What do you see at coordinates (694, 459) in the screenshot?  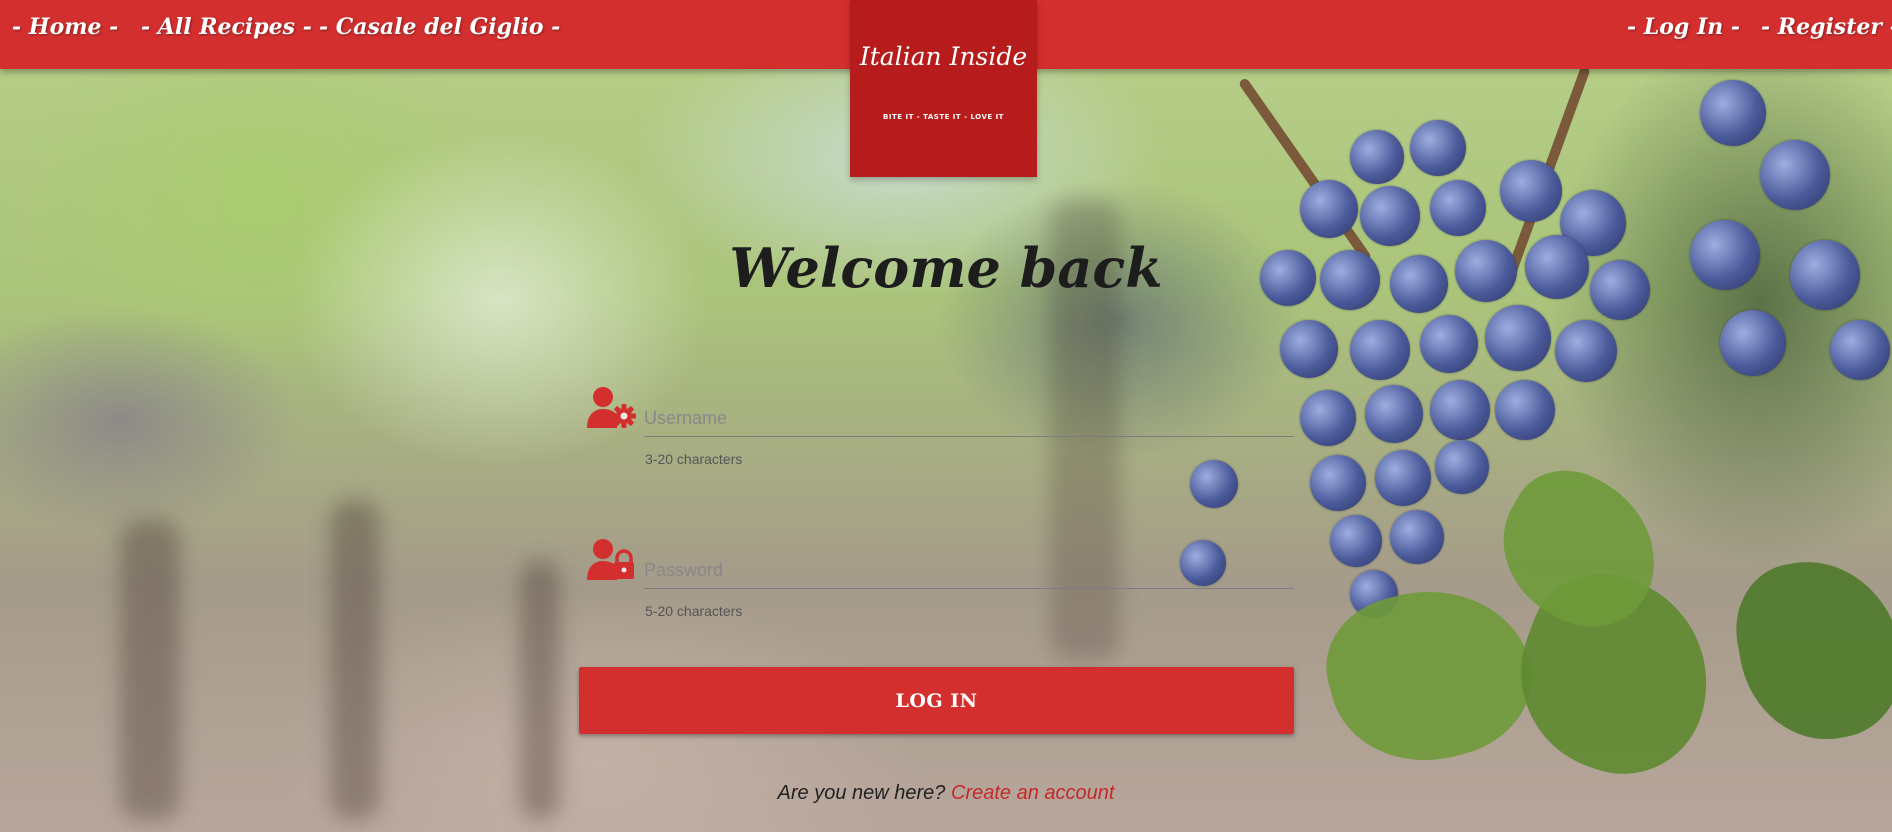 I see `username-helper-text: 3-20 characters` at bounding box center [694, 459].